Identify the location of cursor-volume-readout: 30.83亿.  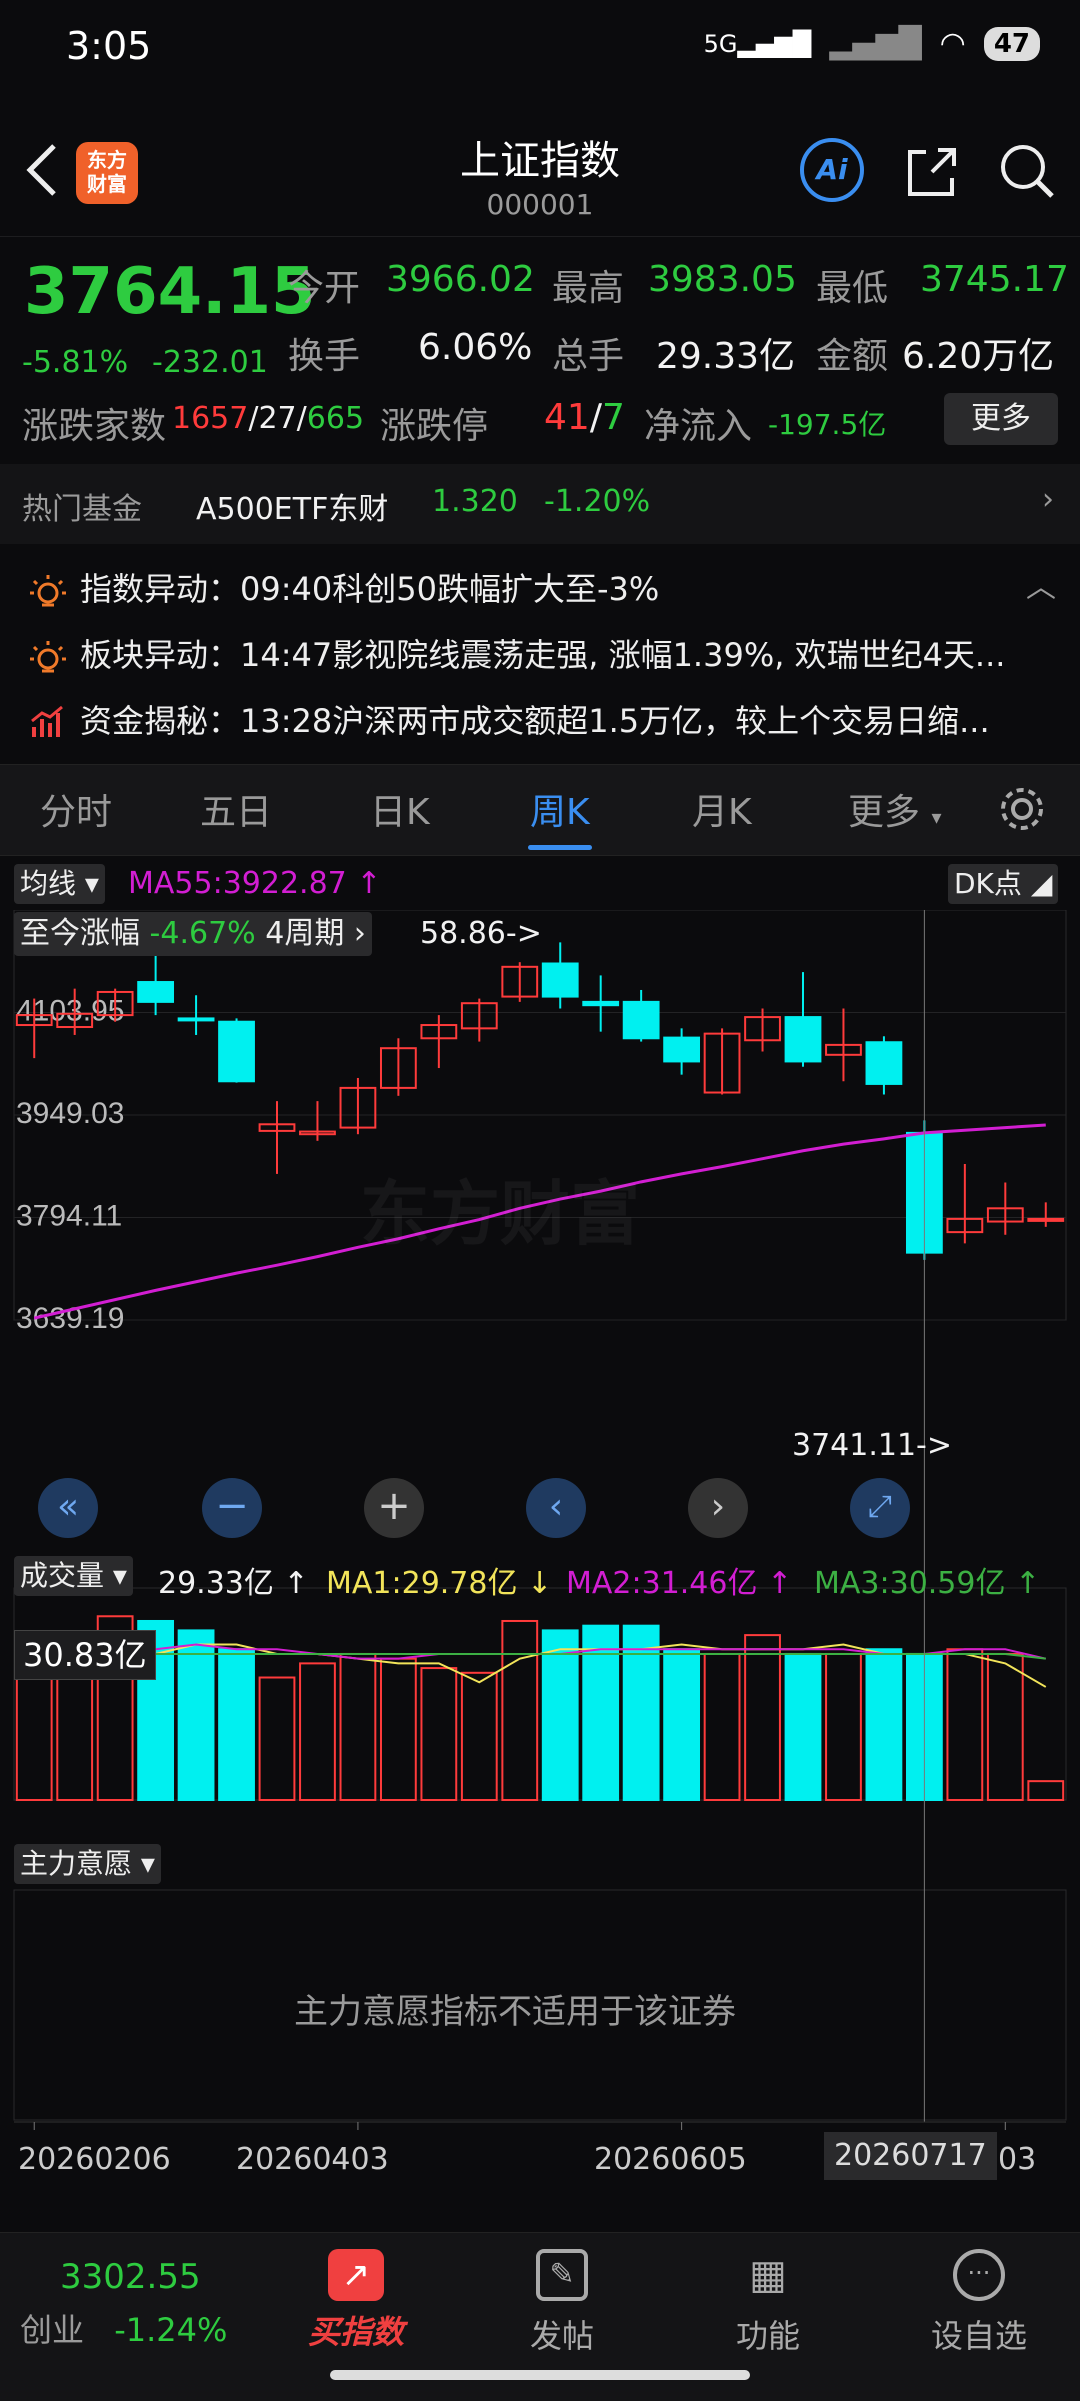
(85, 1655).